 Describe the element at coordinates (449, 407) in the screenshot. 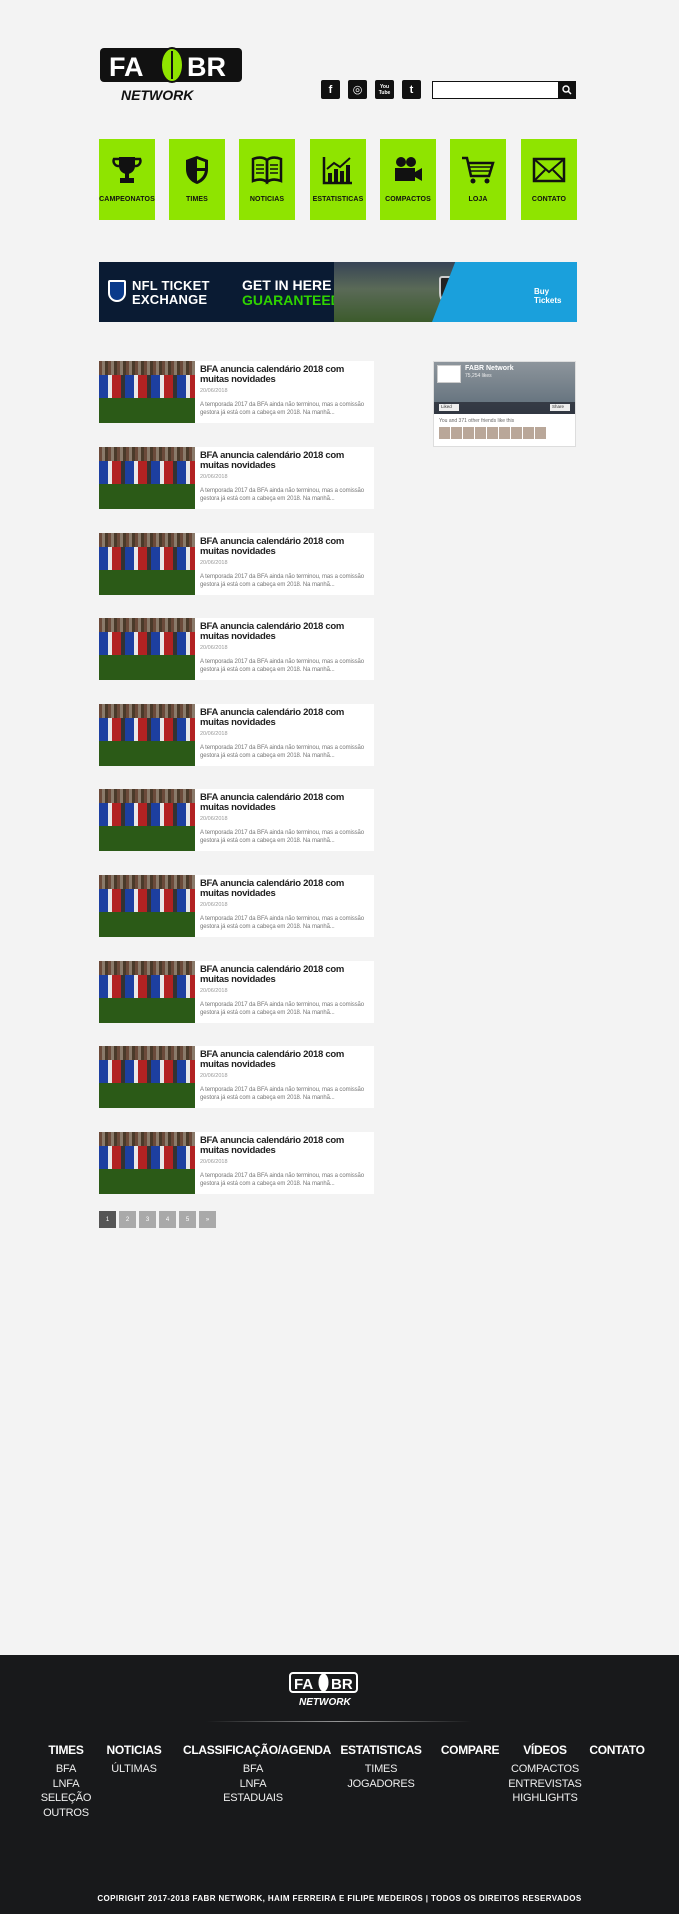

I see `fb-like-button: Liked` at that location.